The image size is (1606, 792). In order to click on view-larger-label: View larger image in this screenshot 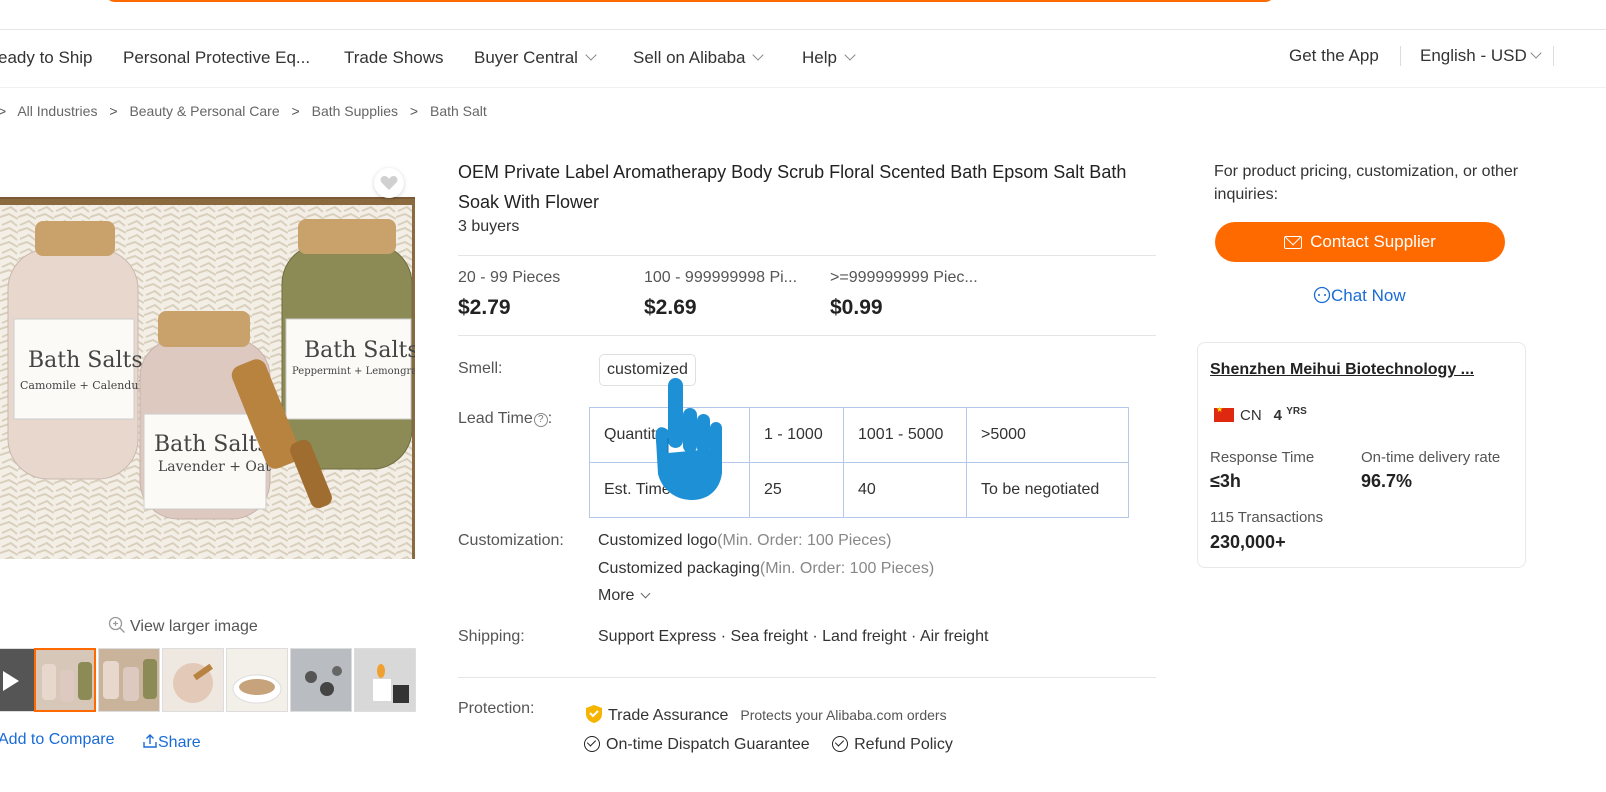, I will do `click(194, 626)`.